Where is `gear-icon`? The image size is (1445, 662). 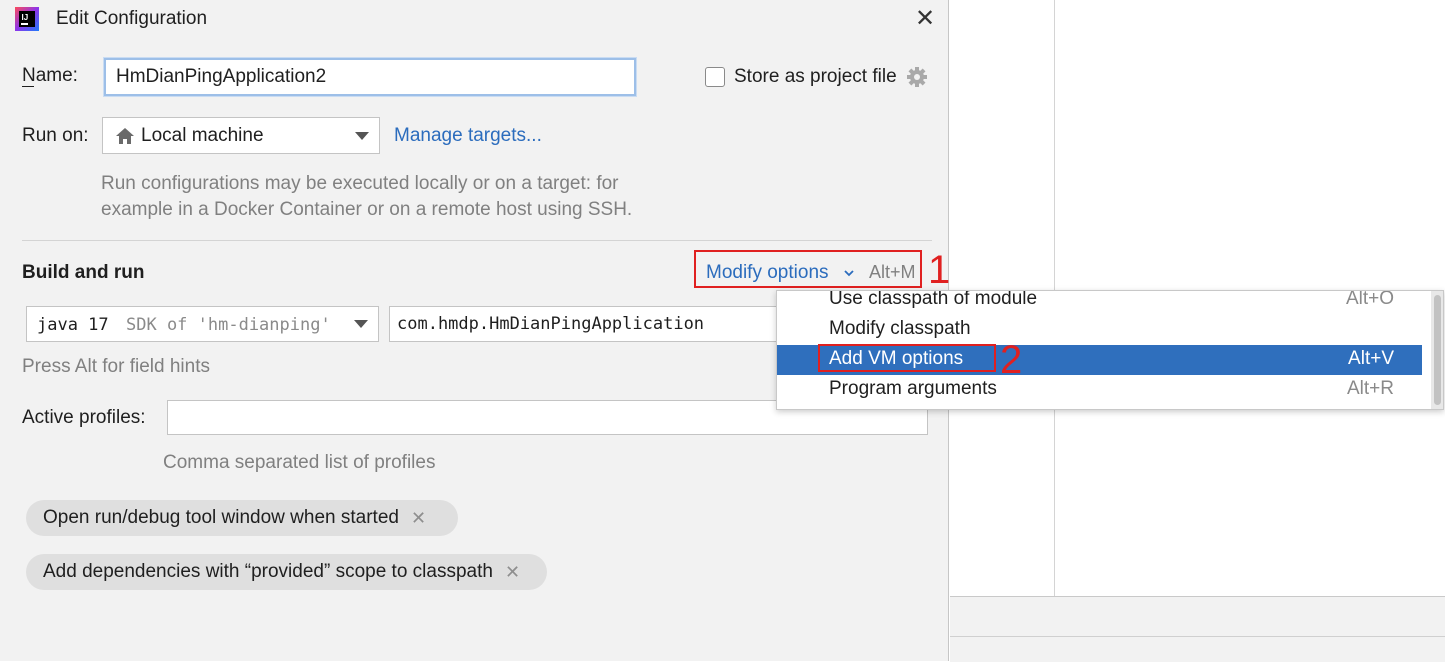 gear-icon is located at coordinates (917, 77).